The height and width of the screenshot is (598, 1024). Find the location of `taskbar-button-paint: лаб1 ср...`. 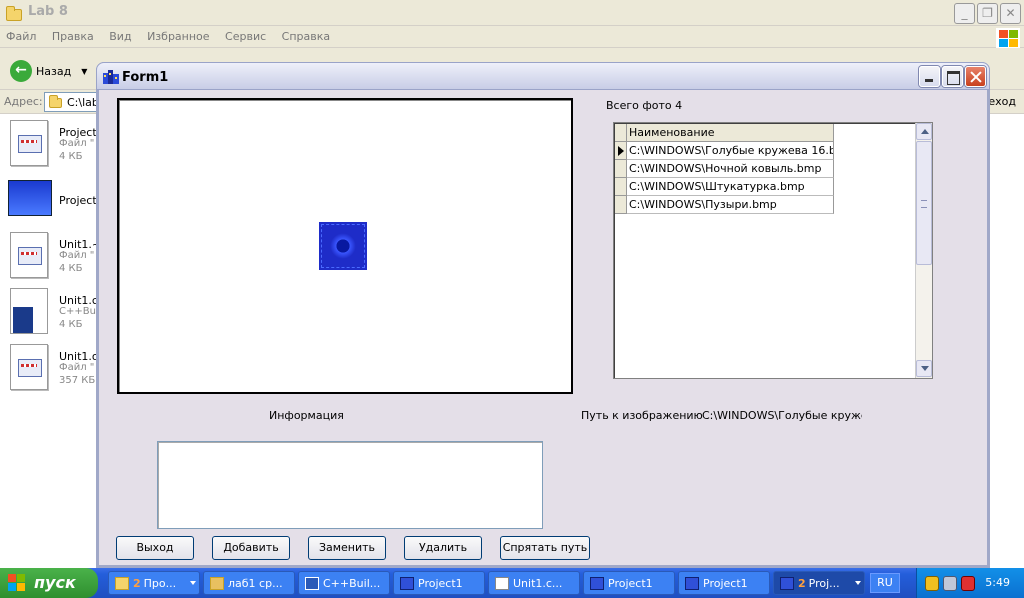

taskbar-button-paint: лаб1 ср... is located at coordinates (249, 583).